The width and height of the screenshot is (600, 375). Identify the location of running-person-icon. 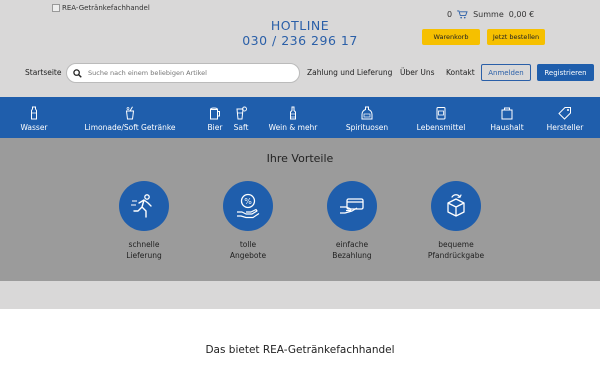
(141, 206).